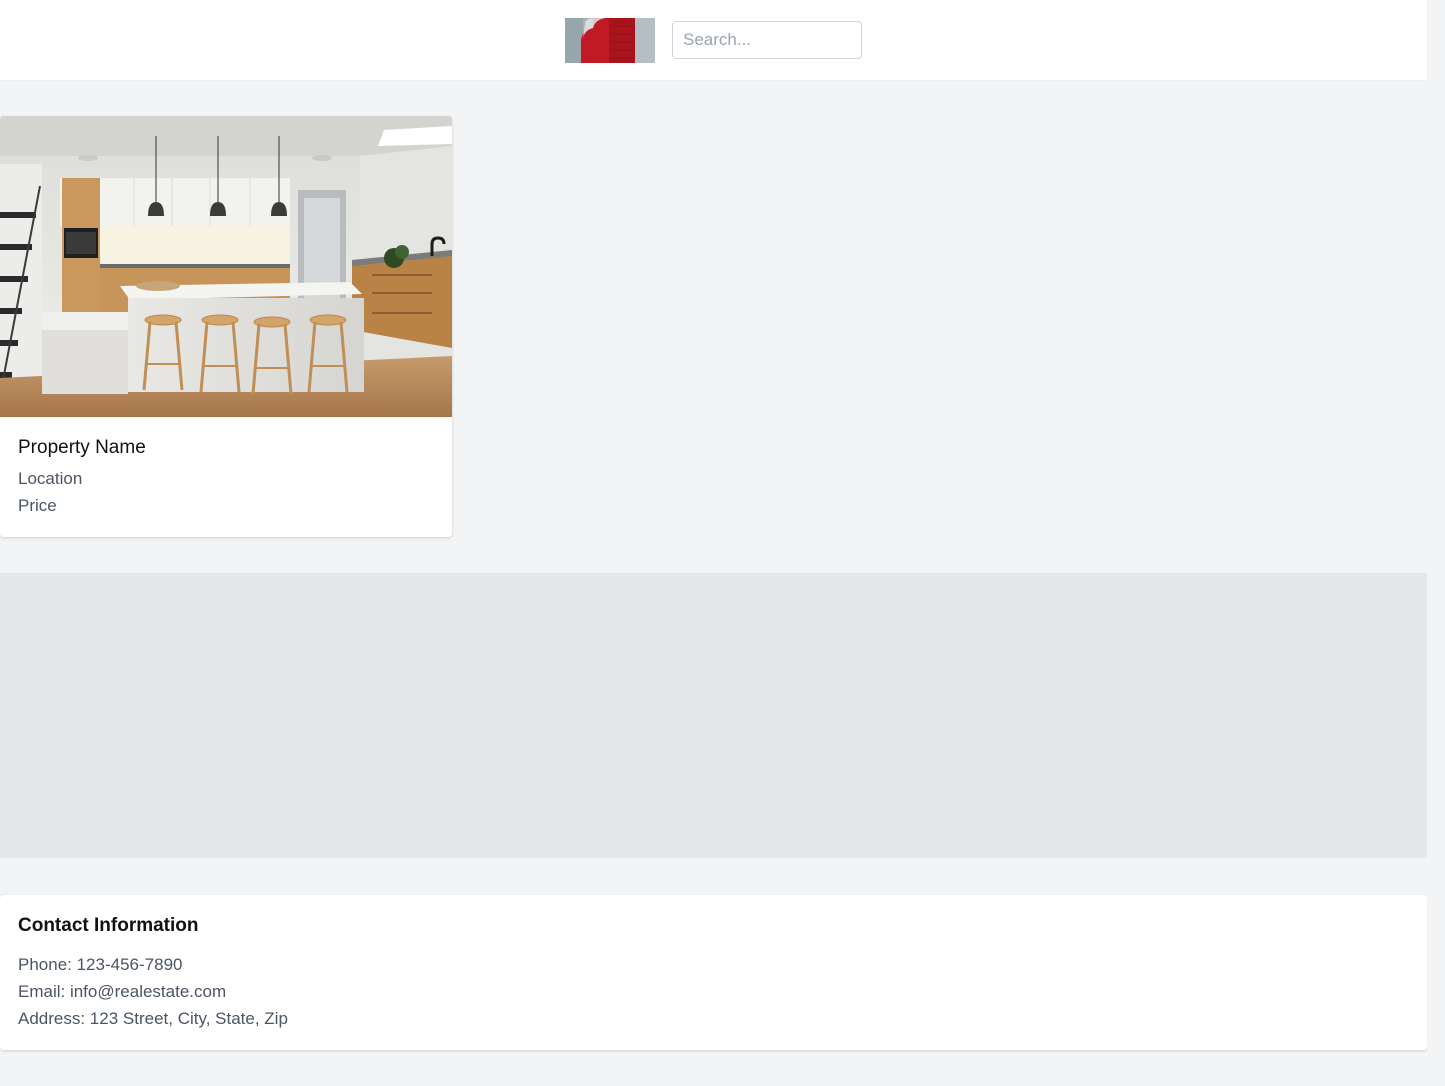 The height and width of the screenshot is (1086, 1445). I want to click on brand-logo-icon, so click(610, 40).